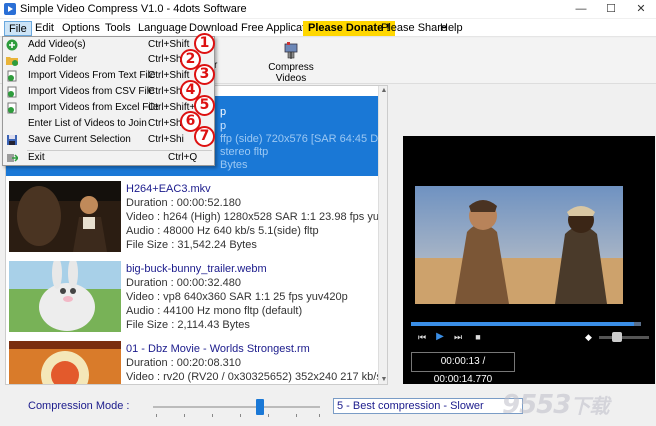 This screenshot has width=656, height=426. Describe the element at coordinates (218, 349) in the screenshot. I see `video-name: 01 - Dbz Movie - Worlds Strongest.rm` at that location.